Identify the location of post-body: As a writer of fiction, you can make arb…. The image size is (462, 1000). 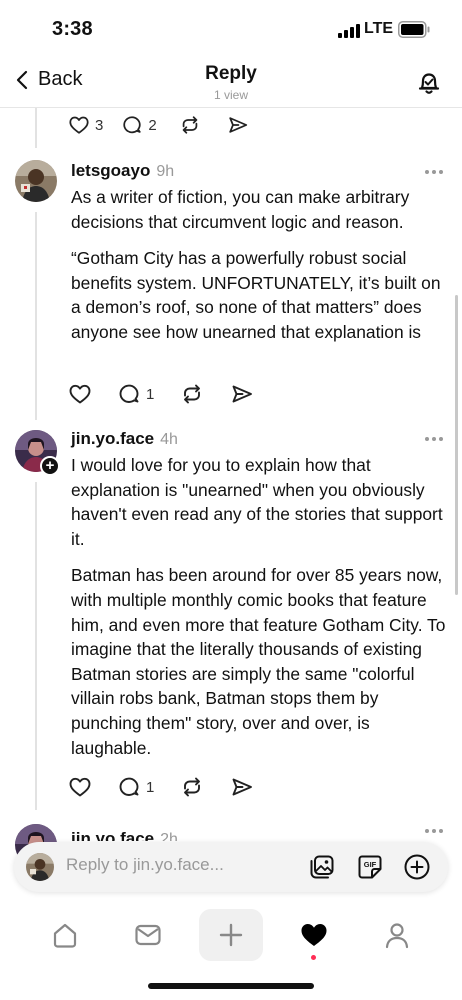
(261, 271).